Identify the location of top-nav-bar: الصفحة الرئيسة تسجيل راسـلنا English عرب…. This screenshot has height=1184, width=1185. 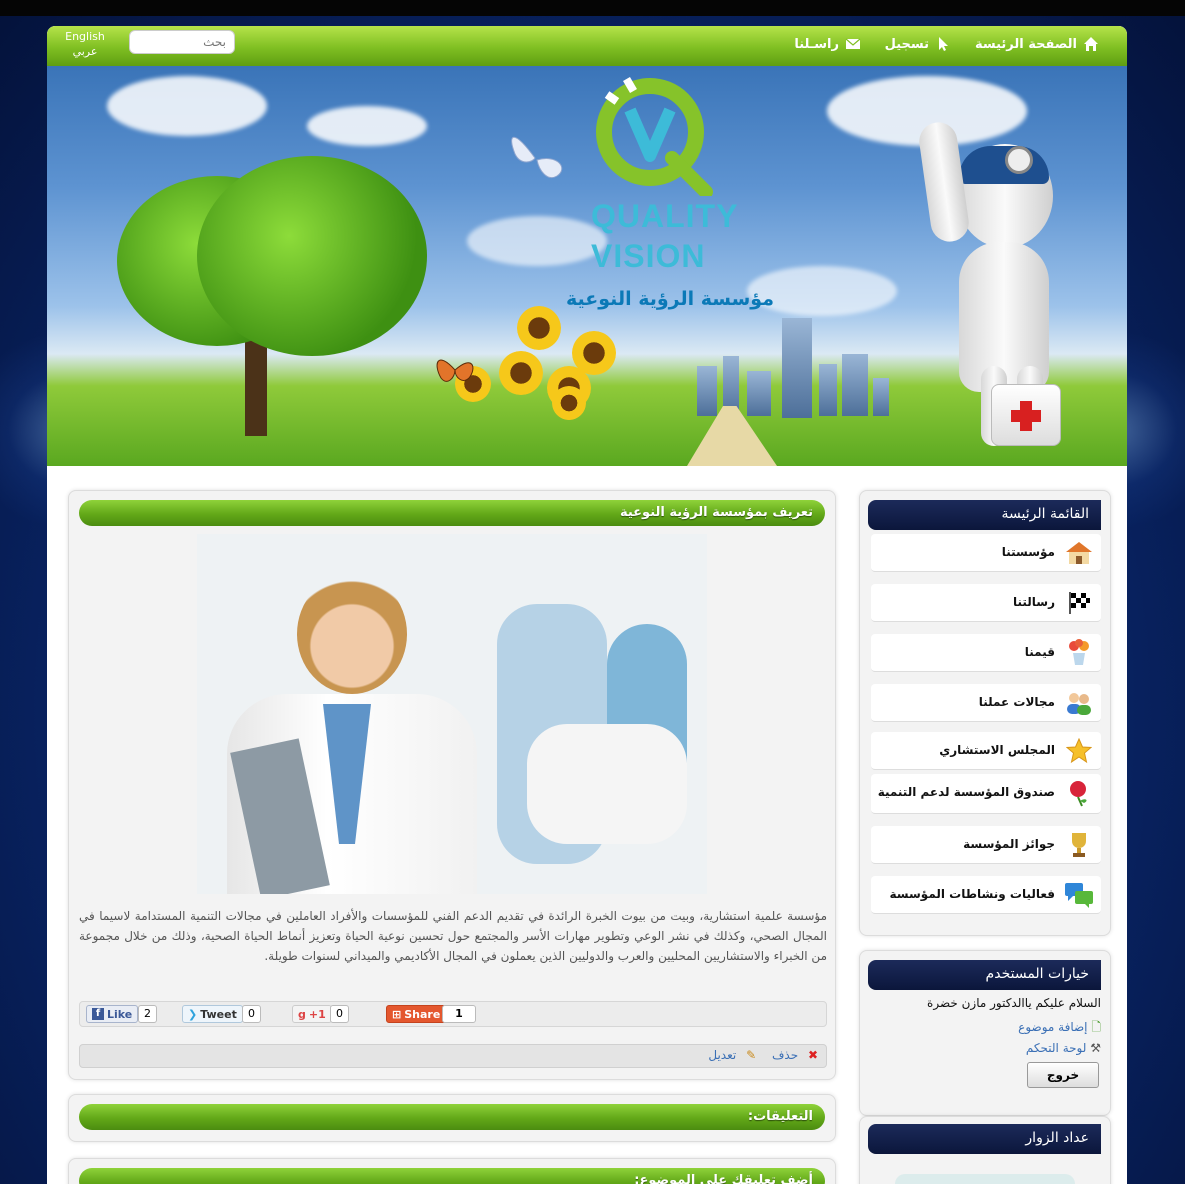
(587, 46).